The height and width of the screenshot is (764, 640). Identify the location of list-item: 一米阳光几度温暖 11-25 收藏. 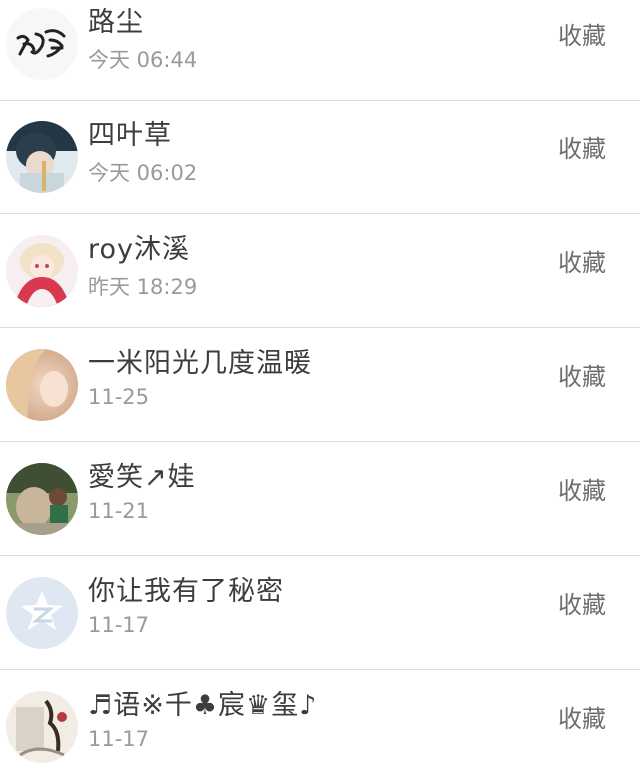
(320, 385).